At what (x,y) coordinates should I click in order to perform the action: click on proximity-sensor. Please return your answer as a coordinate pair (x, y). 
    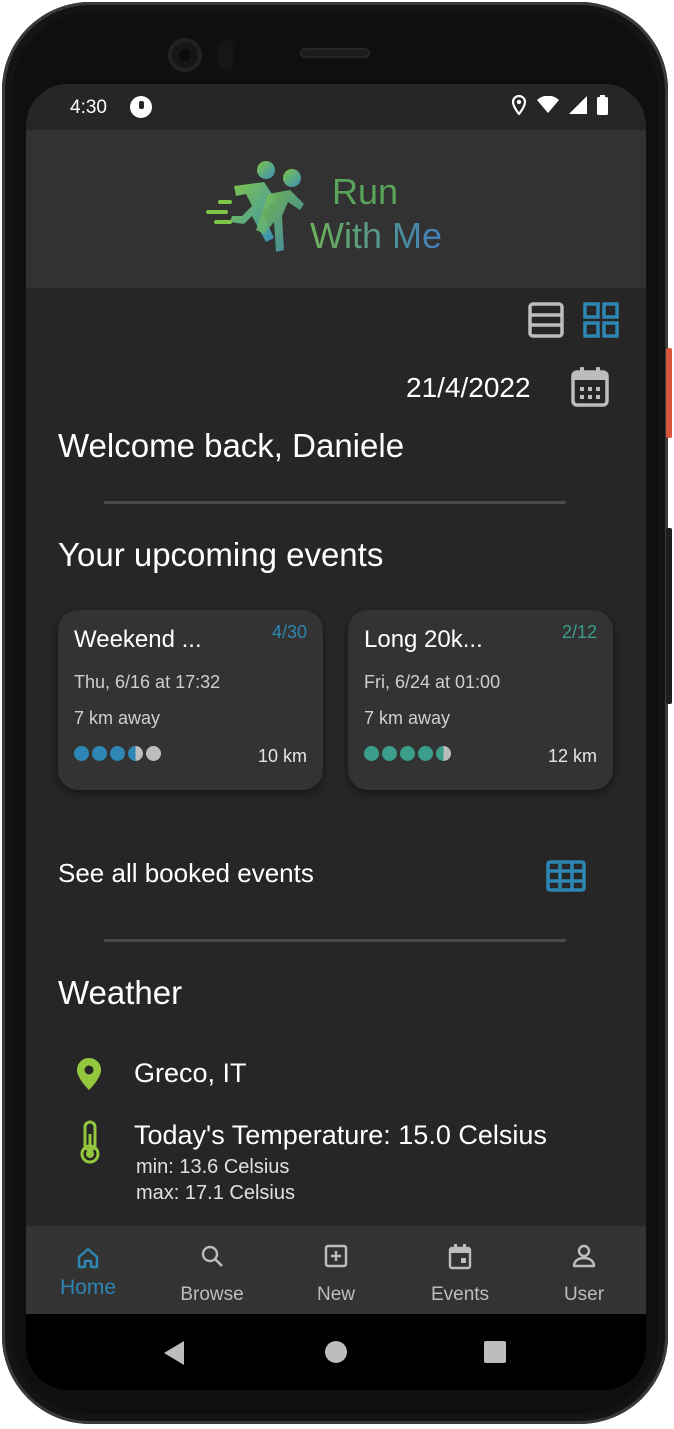
    Looking at the image, I should click on (226, 55).